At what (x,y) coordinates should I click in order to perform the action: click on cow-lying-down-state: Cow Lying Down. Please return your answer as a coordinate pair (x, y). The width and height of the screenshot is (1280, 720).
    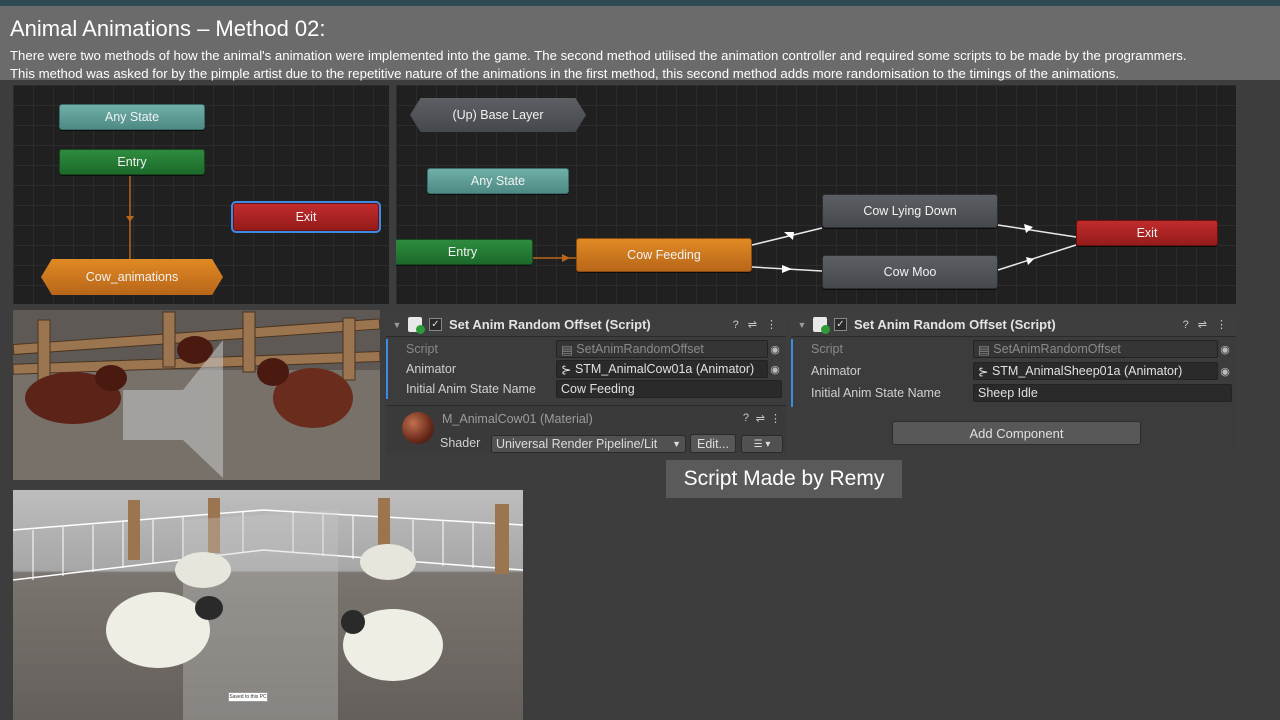
    Looking at the image, I should click on (910, 211).